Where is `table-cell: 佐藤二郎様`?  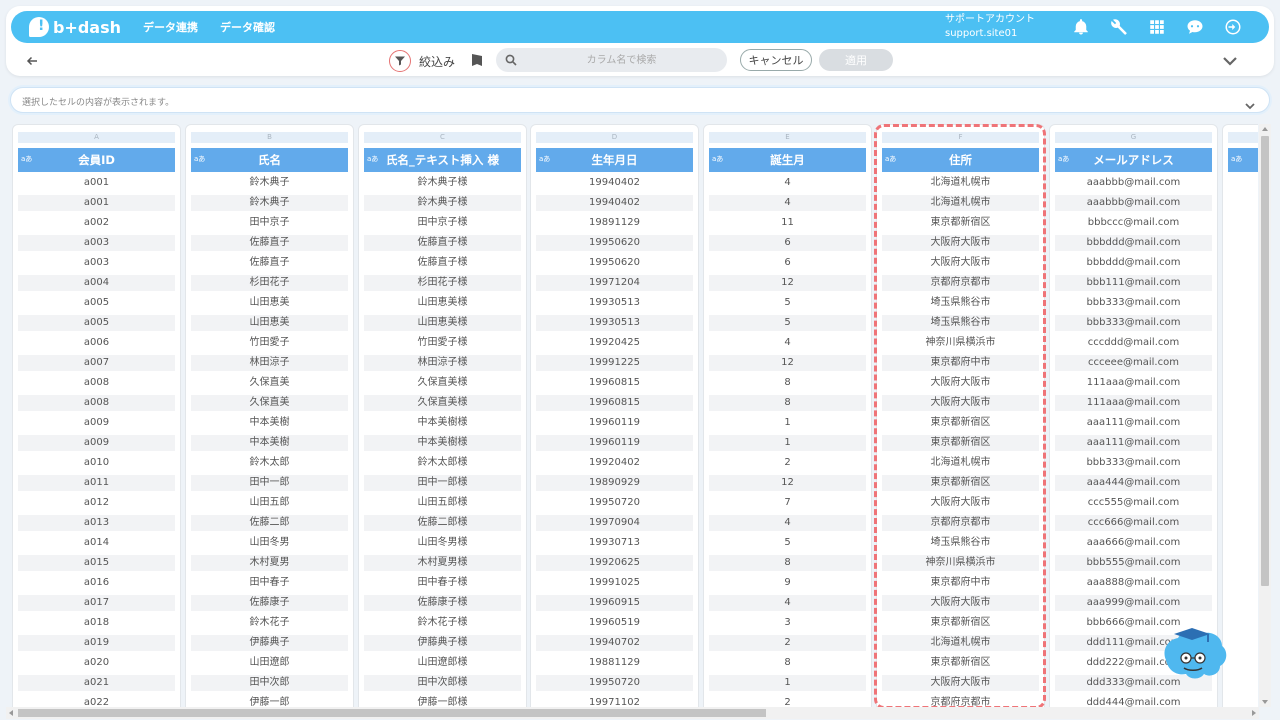 table-cell: 佐藤二郎様 is located at coordinates (442, 523).